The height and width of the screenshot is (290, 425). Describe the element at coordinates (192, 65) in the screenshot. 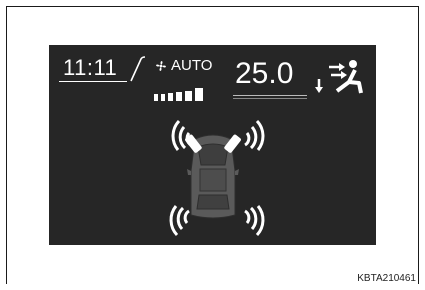

I see `fan-mode-label: AUTO` at that location.